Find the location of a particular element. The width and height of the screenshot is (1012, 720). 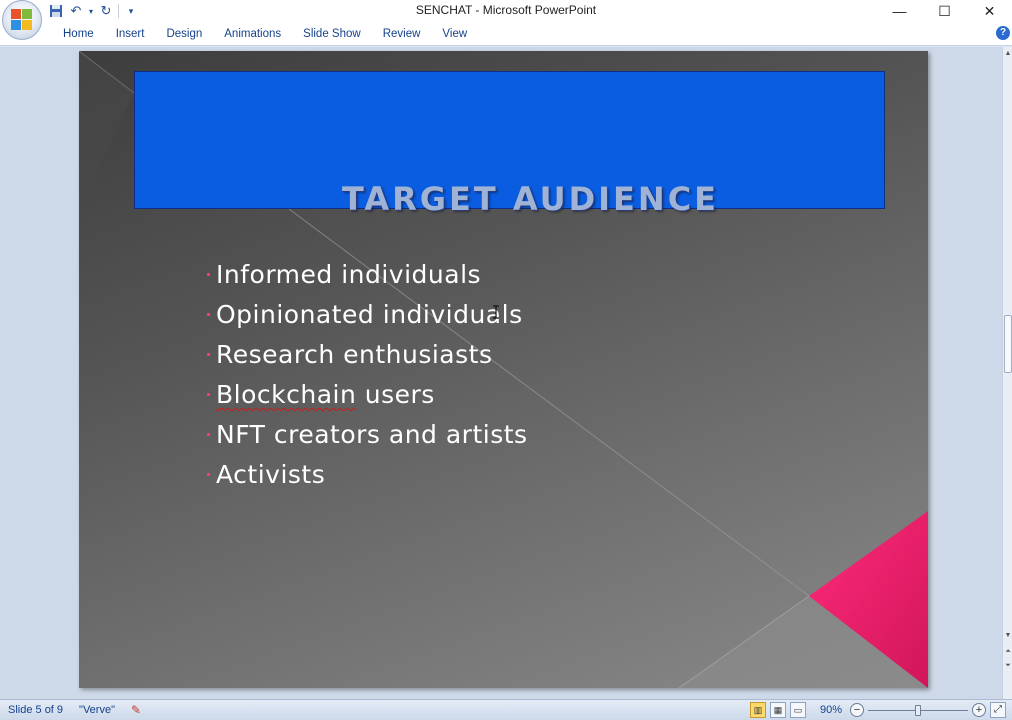

fit-to-window-icon: ⤢ is located at coordinates (998, 710).